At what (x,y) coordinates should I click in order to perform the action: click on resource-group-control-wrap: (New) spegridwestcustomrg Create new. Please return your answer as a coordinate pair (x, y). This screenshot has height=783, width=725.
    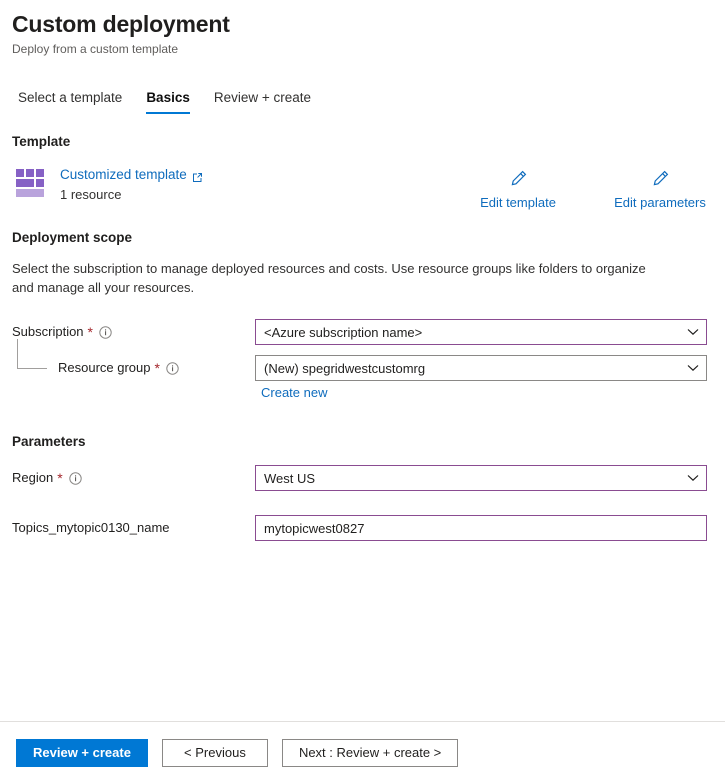
    Looking at the image, I should click on (490, 378).